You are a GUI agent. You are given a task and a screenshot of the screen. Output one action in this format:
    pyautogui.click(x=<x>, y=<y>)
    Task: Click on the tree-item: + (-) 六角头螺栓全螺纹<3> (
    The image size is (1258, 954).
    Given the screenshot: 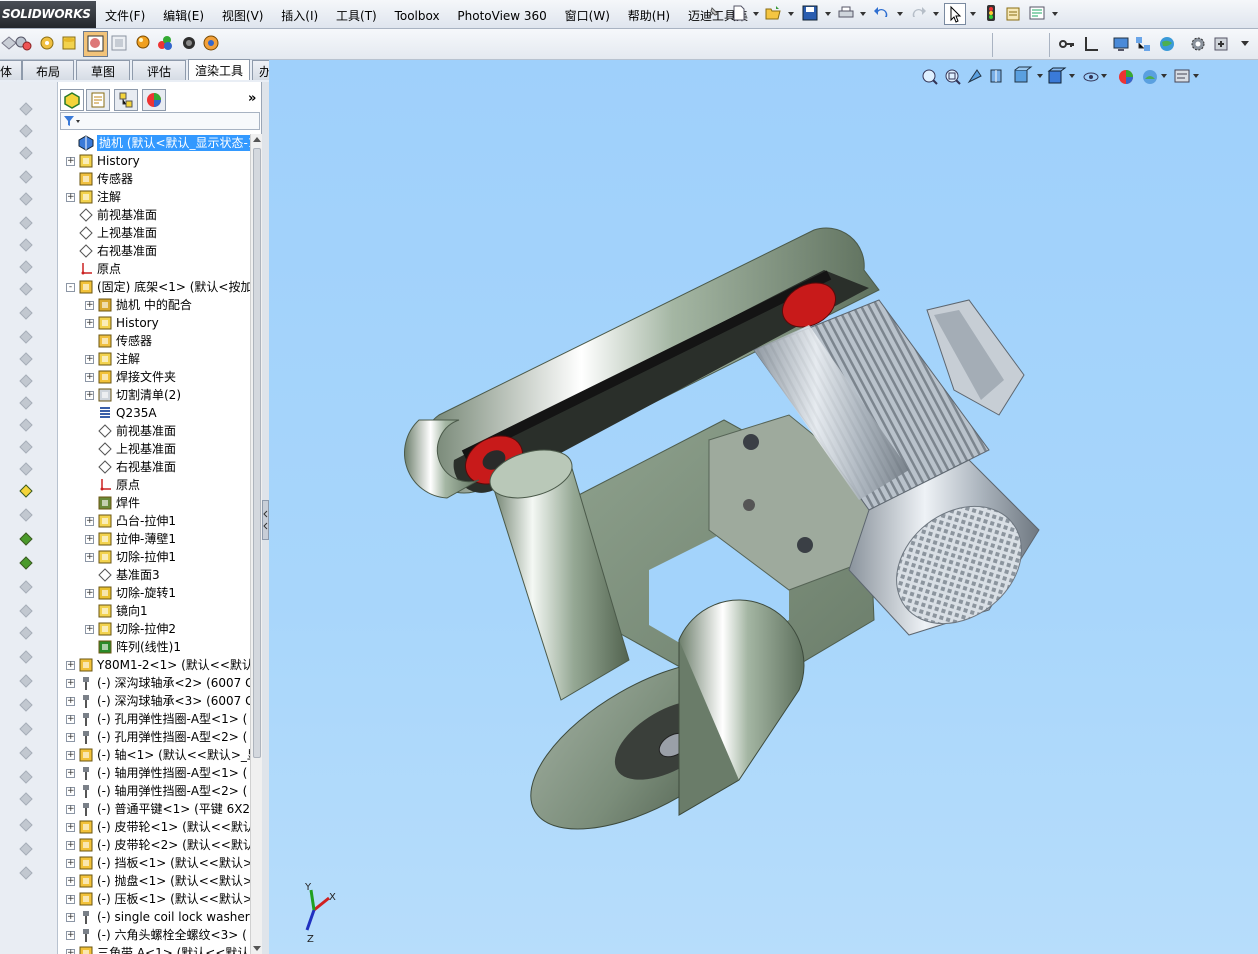 What is the action you would take?
    pyautogui.click(x=154, y=935)
    